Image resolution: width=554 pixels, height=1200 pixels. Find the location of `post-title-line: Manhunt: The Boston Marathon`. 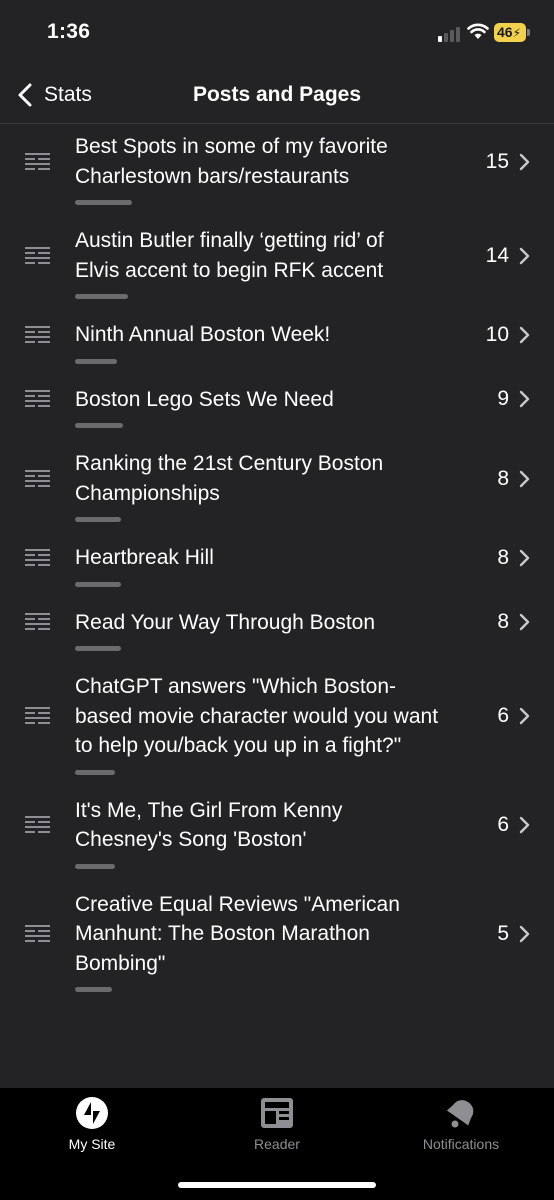

post-title-line: Manhunt: The Boston Marathon is located at coordinates (222, 933).